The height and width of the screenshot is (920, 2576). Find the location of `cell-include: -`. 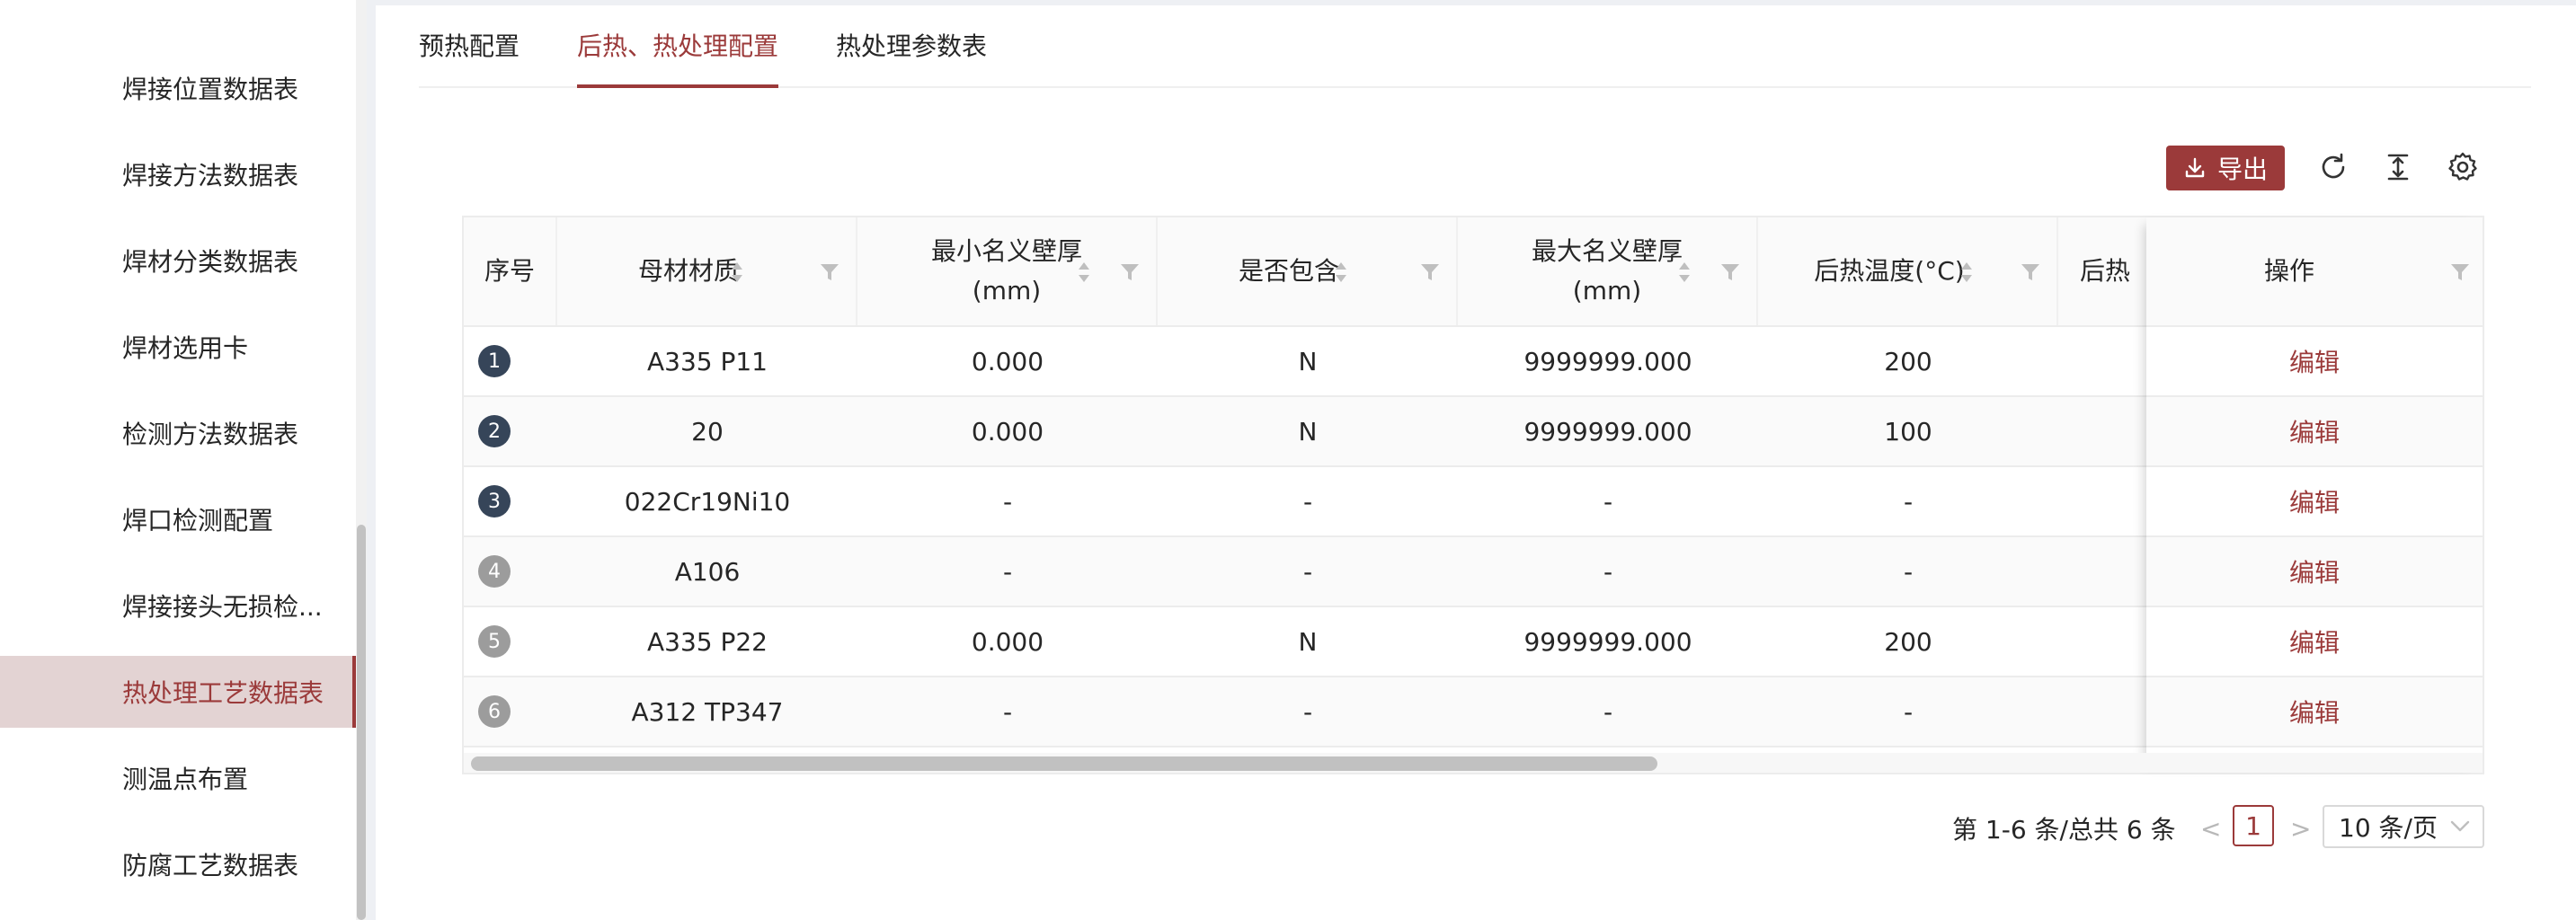

cell-include: - is located at coordinates (1307, 501).